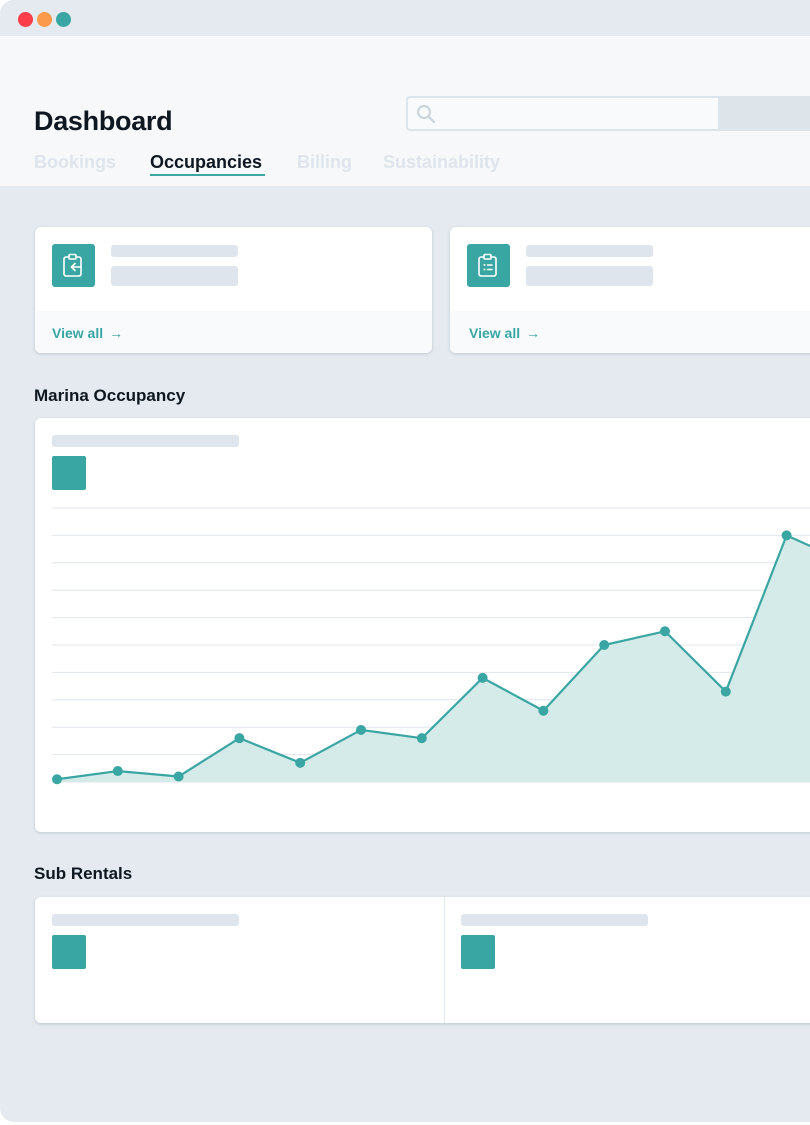 The height and width of the screenshot is (1125, 810). I want to click on sub-rentals-card, so click(422, 960).